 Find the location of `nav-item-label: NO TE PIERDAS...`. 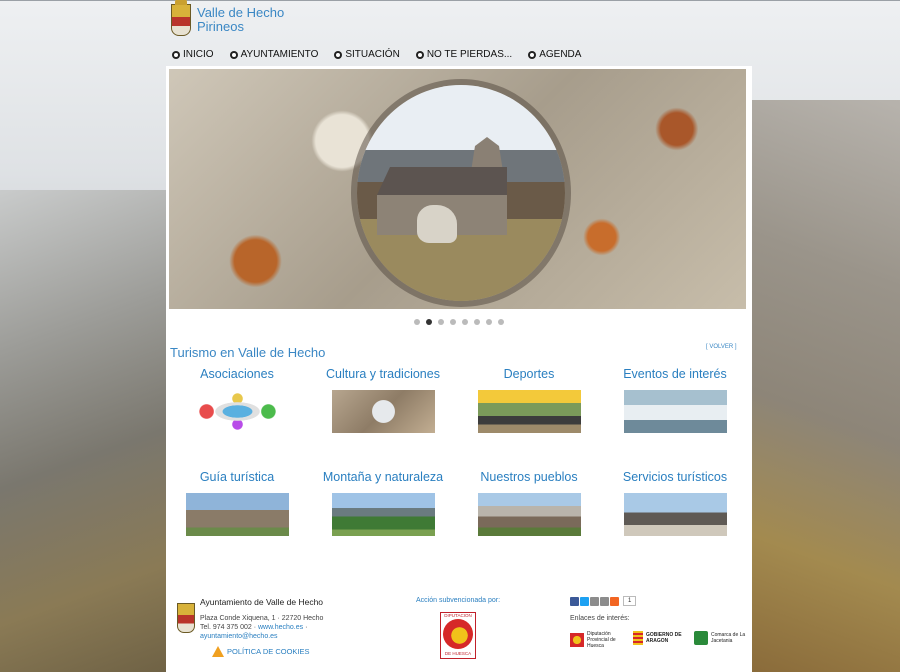

nav-item-label: NO TE PIERDAS... is located at coordinates (469, 54).